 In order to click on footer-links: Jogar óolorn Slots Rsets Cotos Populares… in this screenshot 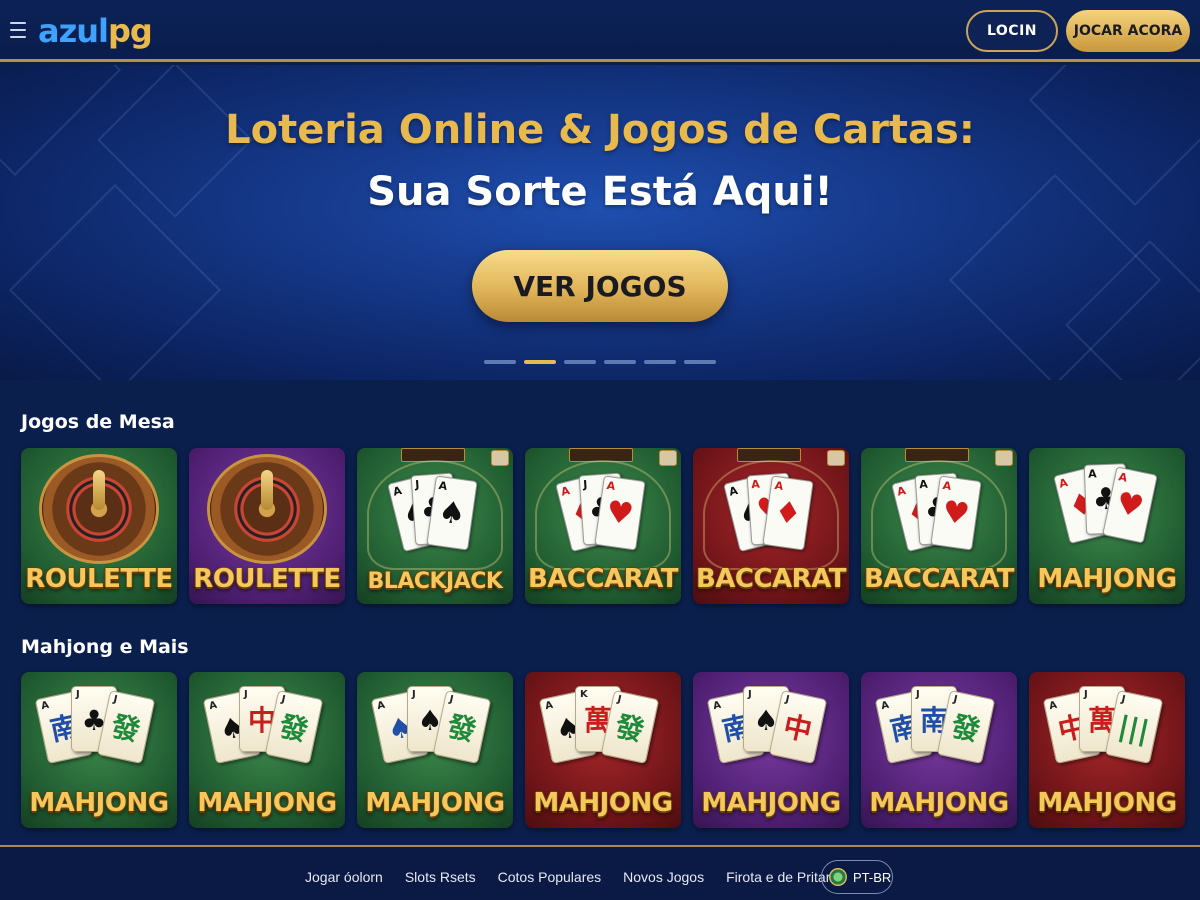, I will do `click(567, 877)`.